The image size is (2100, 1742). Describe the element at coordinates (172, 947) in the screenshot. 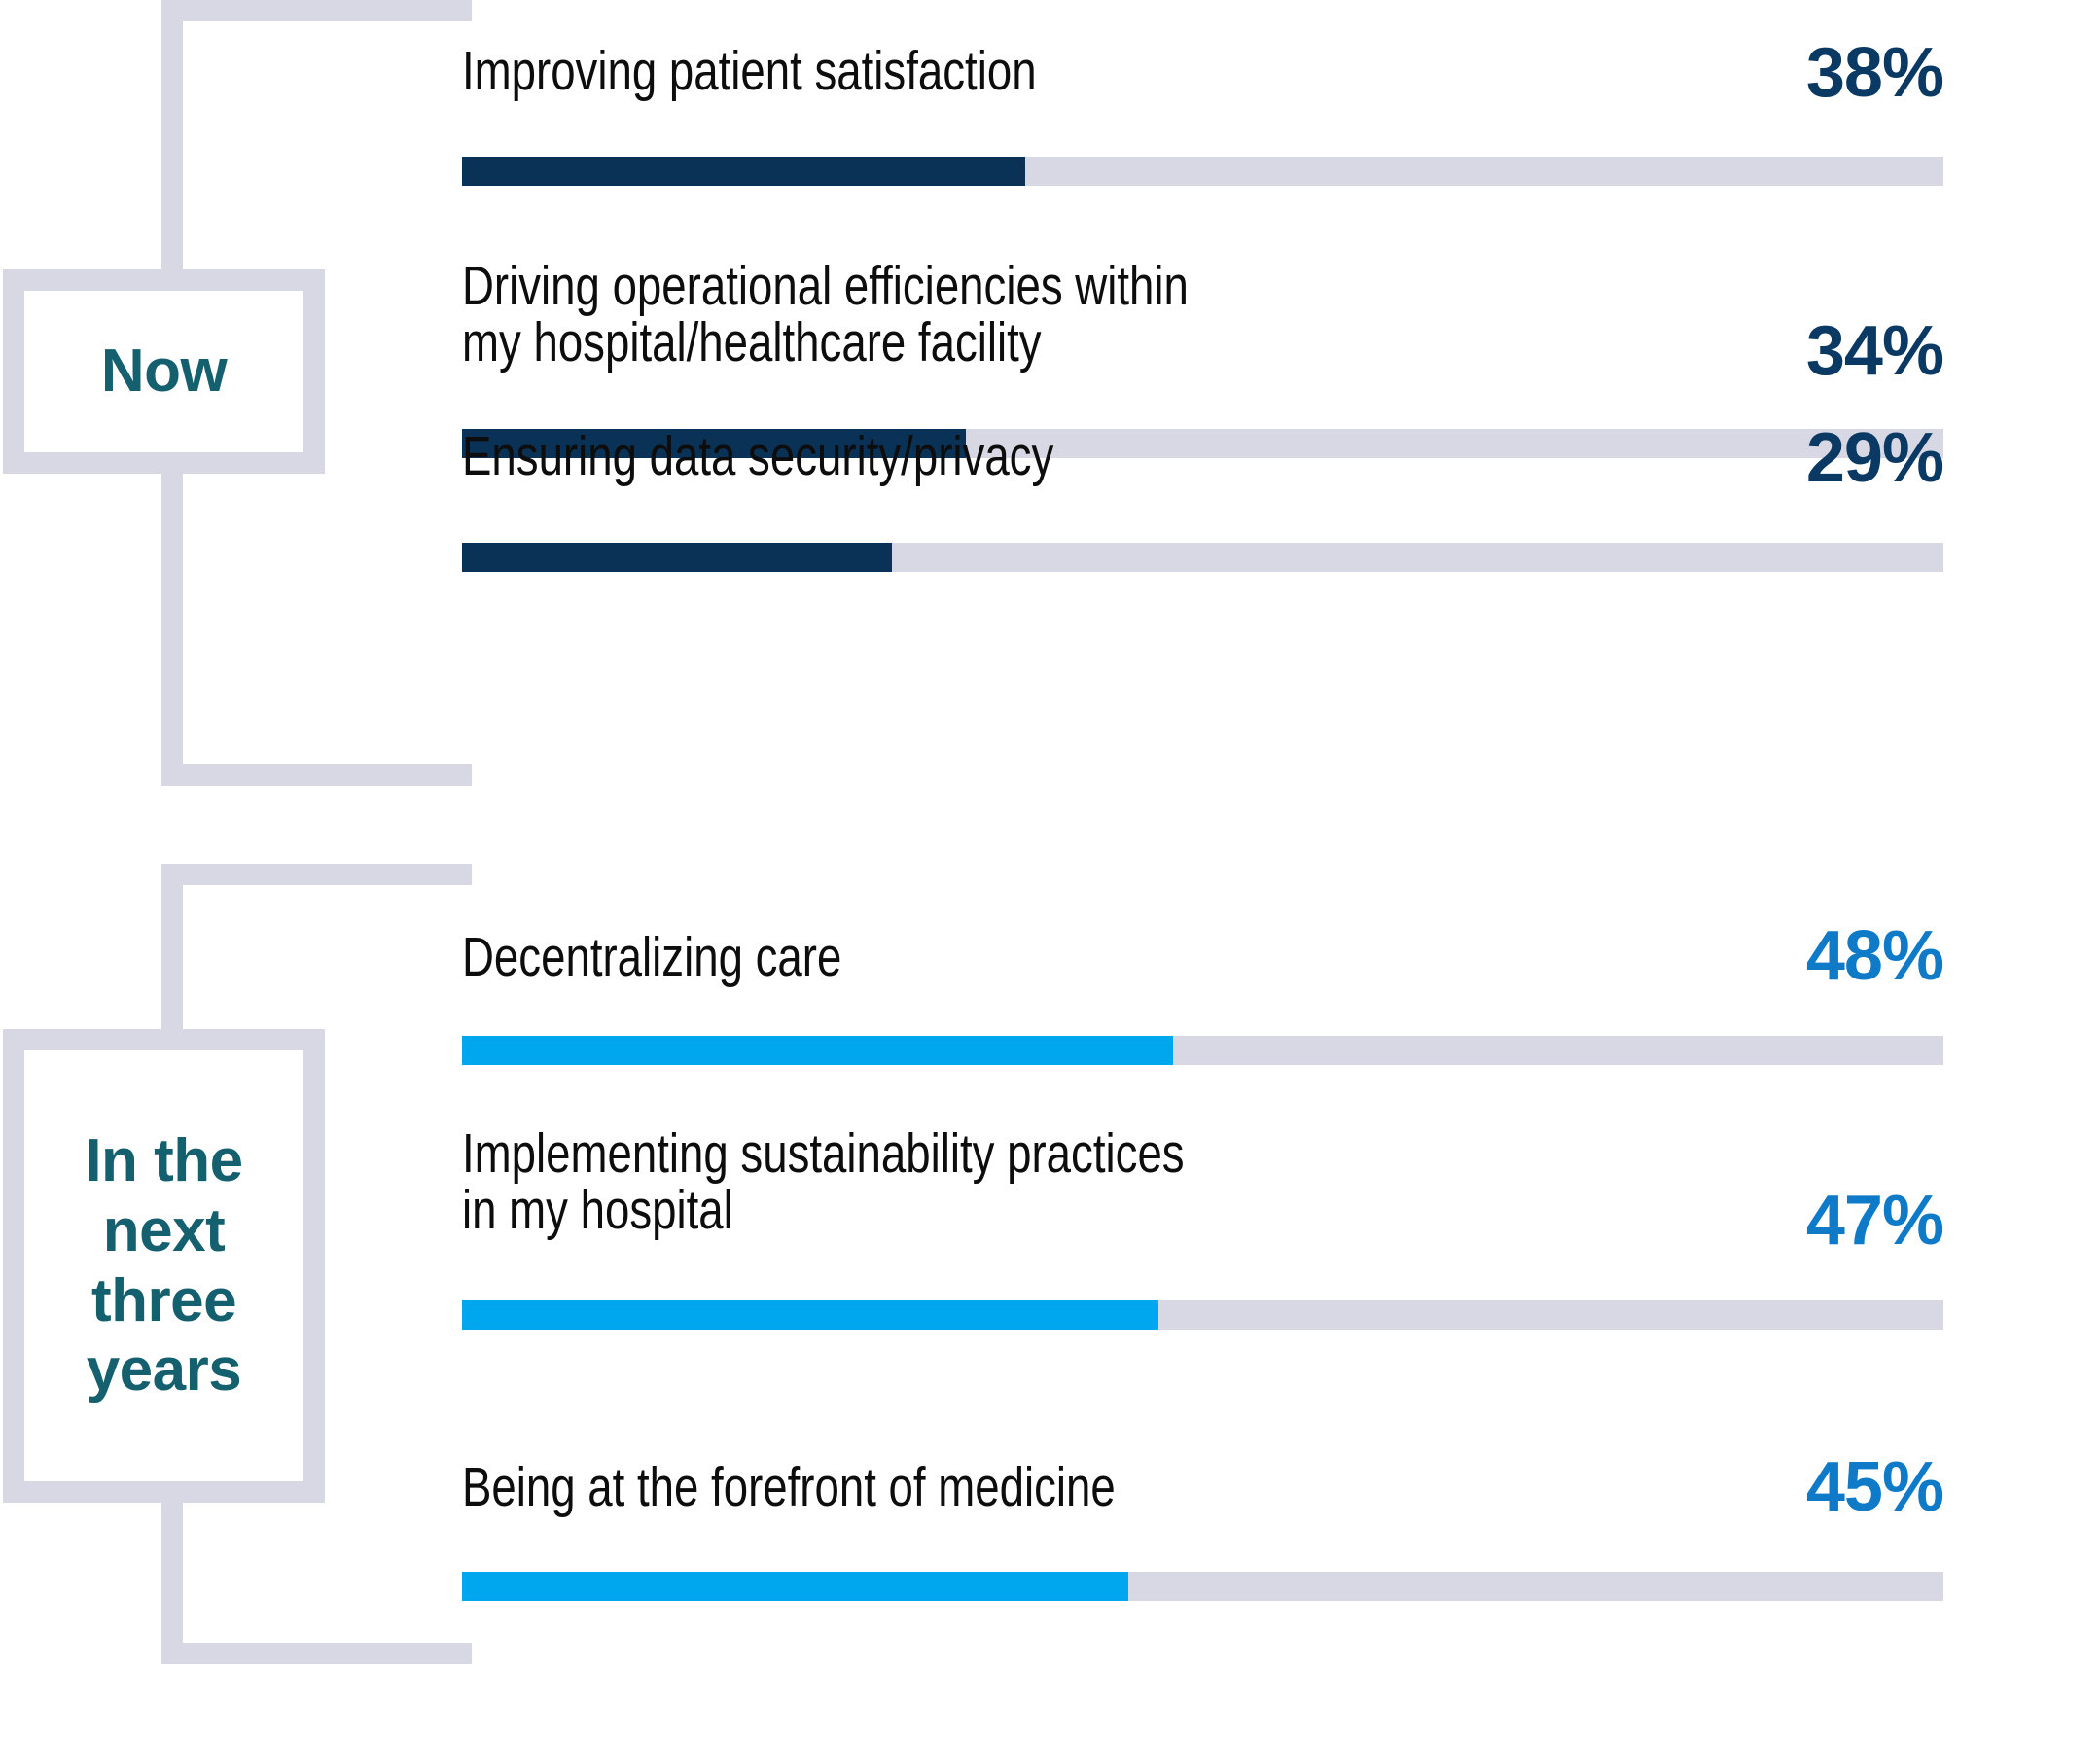

I see `future-bracket-vertical-upper` at that location.